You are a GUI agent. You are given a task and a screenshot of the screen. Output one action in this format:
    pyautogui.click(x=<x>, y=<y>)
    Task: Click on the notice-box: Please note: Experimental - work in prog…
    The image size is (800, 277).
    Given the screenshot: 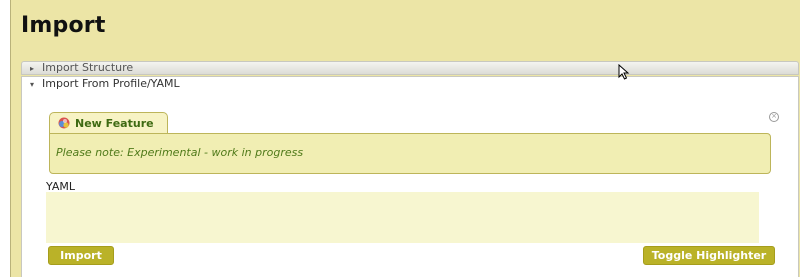 What is the action you would take?
    pyautogui.click(x=410, y=153)
    